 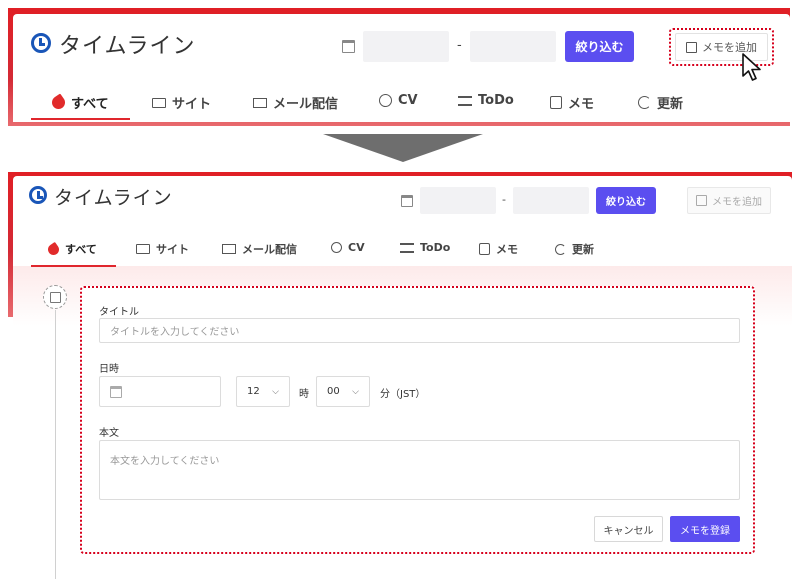 What do you see at coordinates (333, 391) in the screenshot?
I see `minute-value: 00` at bounding box center [333, 391].